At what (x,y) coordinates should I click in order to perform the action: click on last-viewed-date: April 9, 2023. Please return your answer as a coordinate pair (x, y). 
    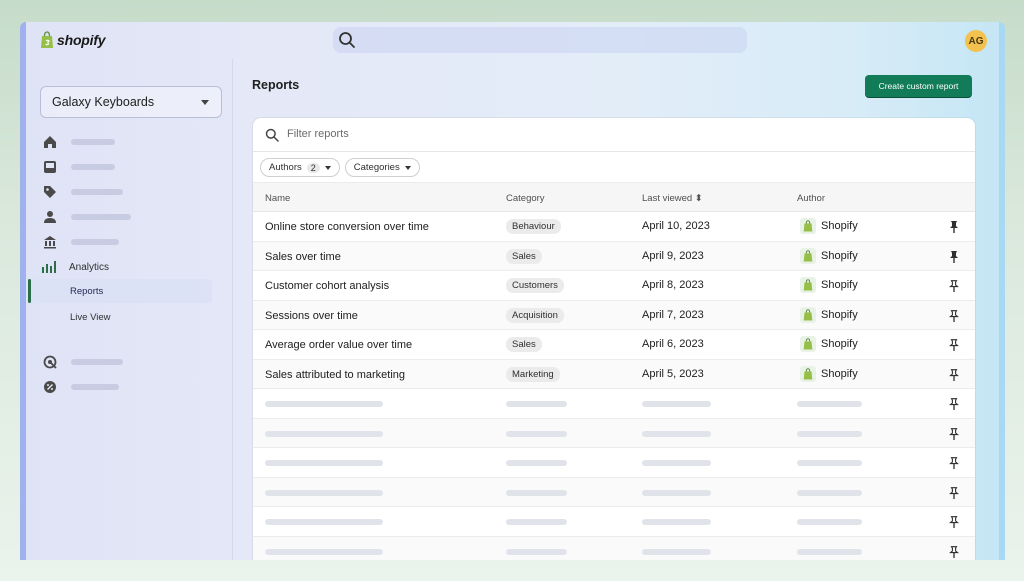
    Looking at the image, I should click on (673, 255).